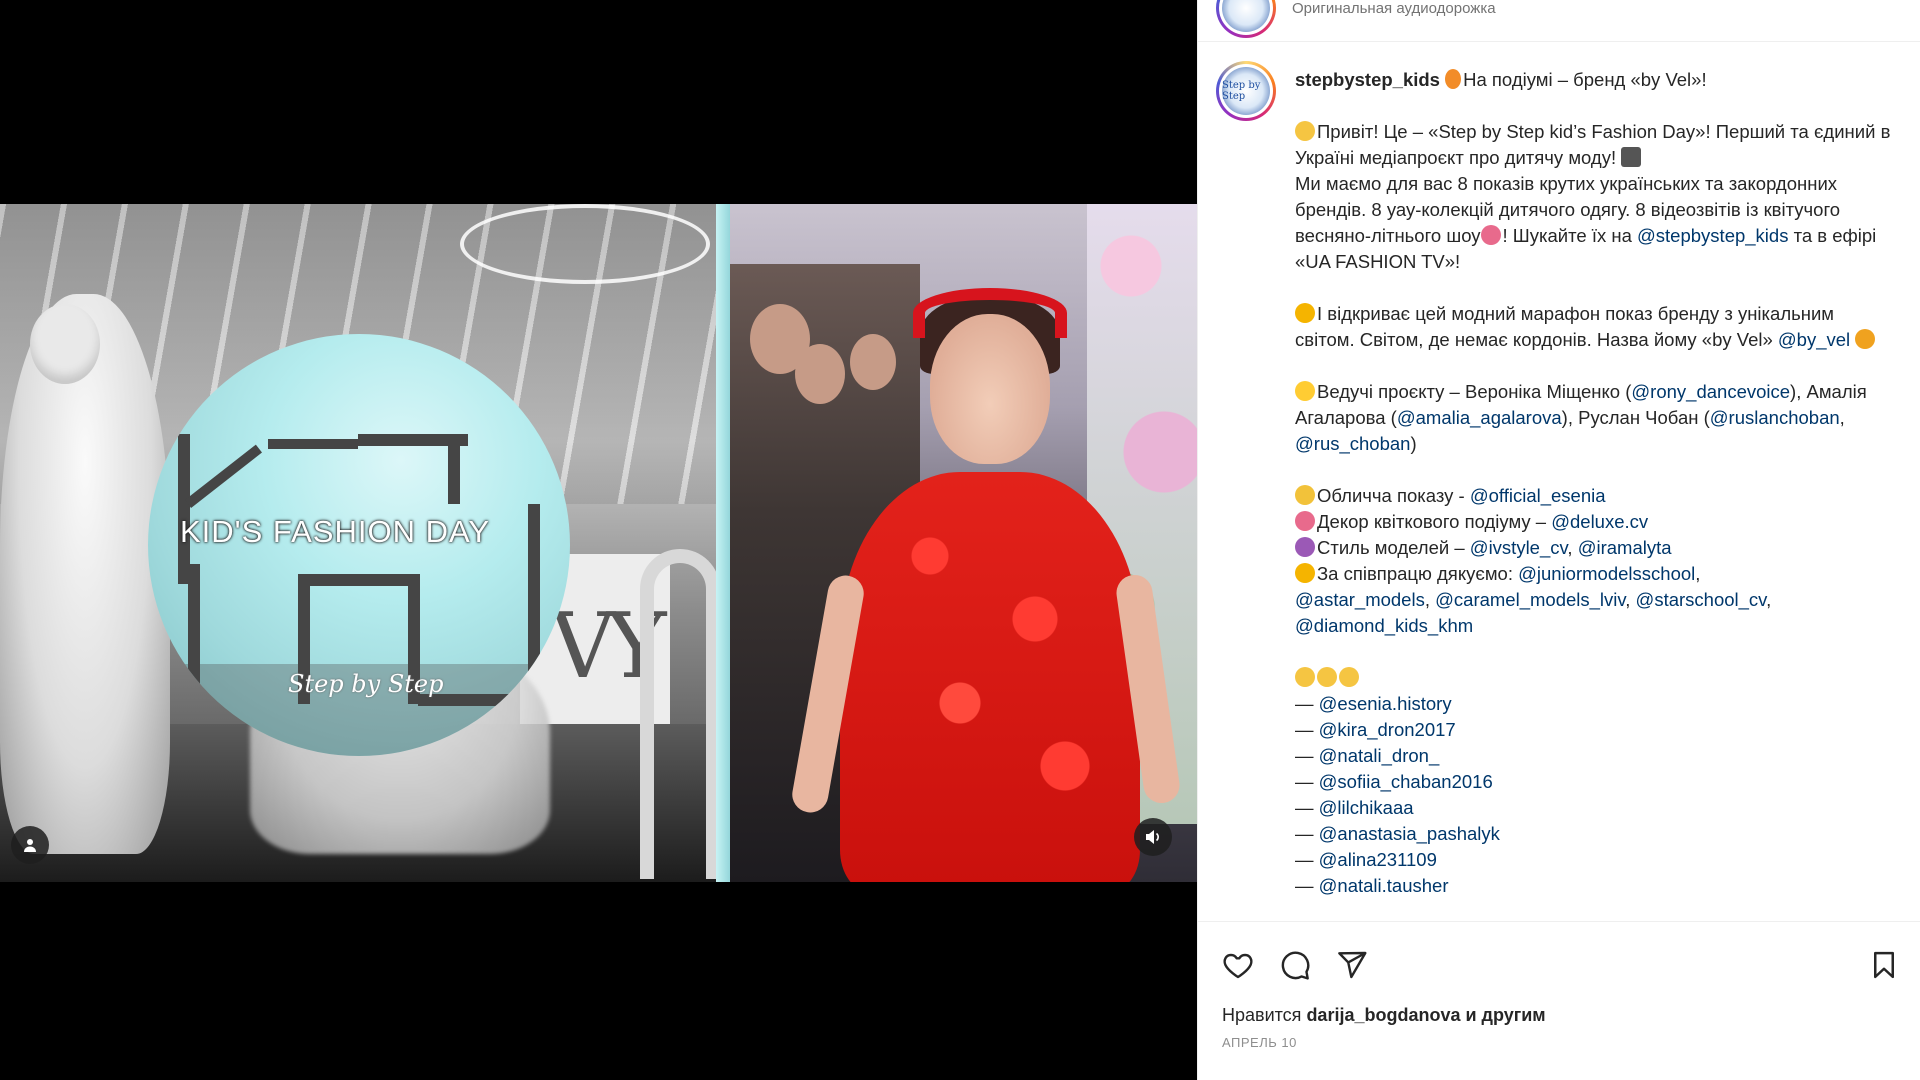 This screenshot has height=1080, width=1920. What do you see at coordinates (1710, 391) in the screenshot?
I see `mention-link: @rony_dancevoice` at bounding box center [1710, 391].